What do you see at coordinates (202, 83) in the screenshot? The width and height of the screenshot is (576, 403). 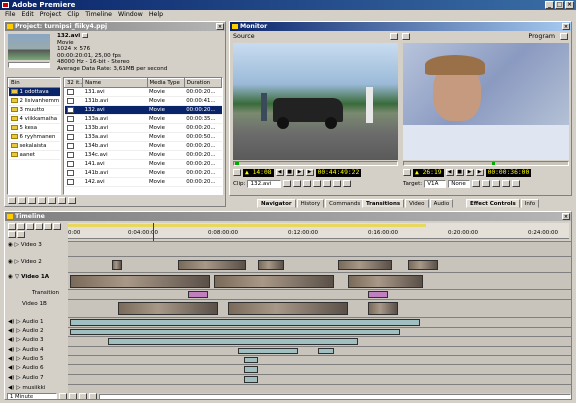 I see `column-header-duration: Duration` at bounding box center [202, 83].